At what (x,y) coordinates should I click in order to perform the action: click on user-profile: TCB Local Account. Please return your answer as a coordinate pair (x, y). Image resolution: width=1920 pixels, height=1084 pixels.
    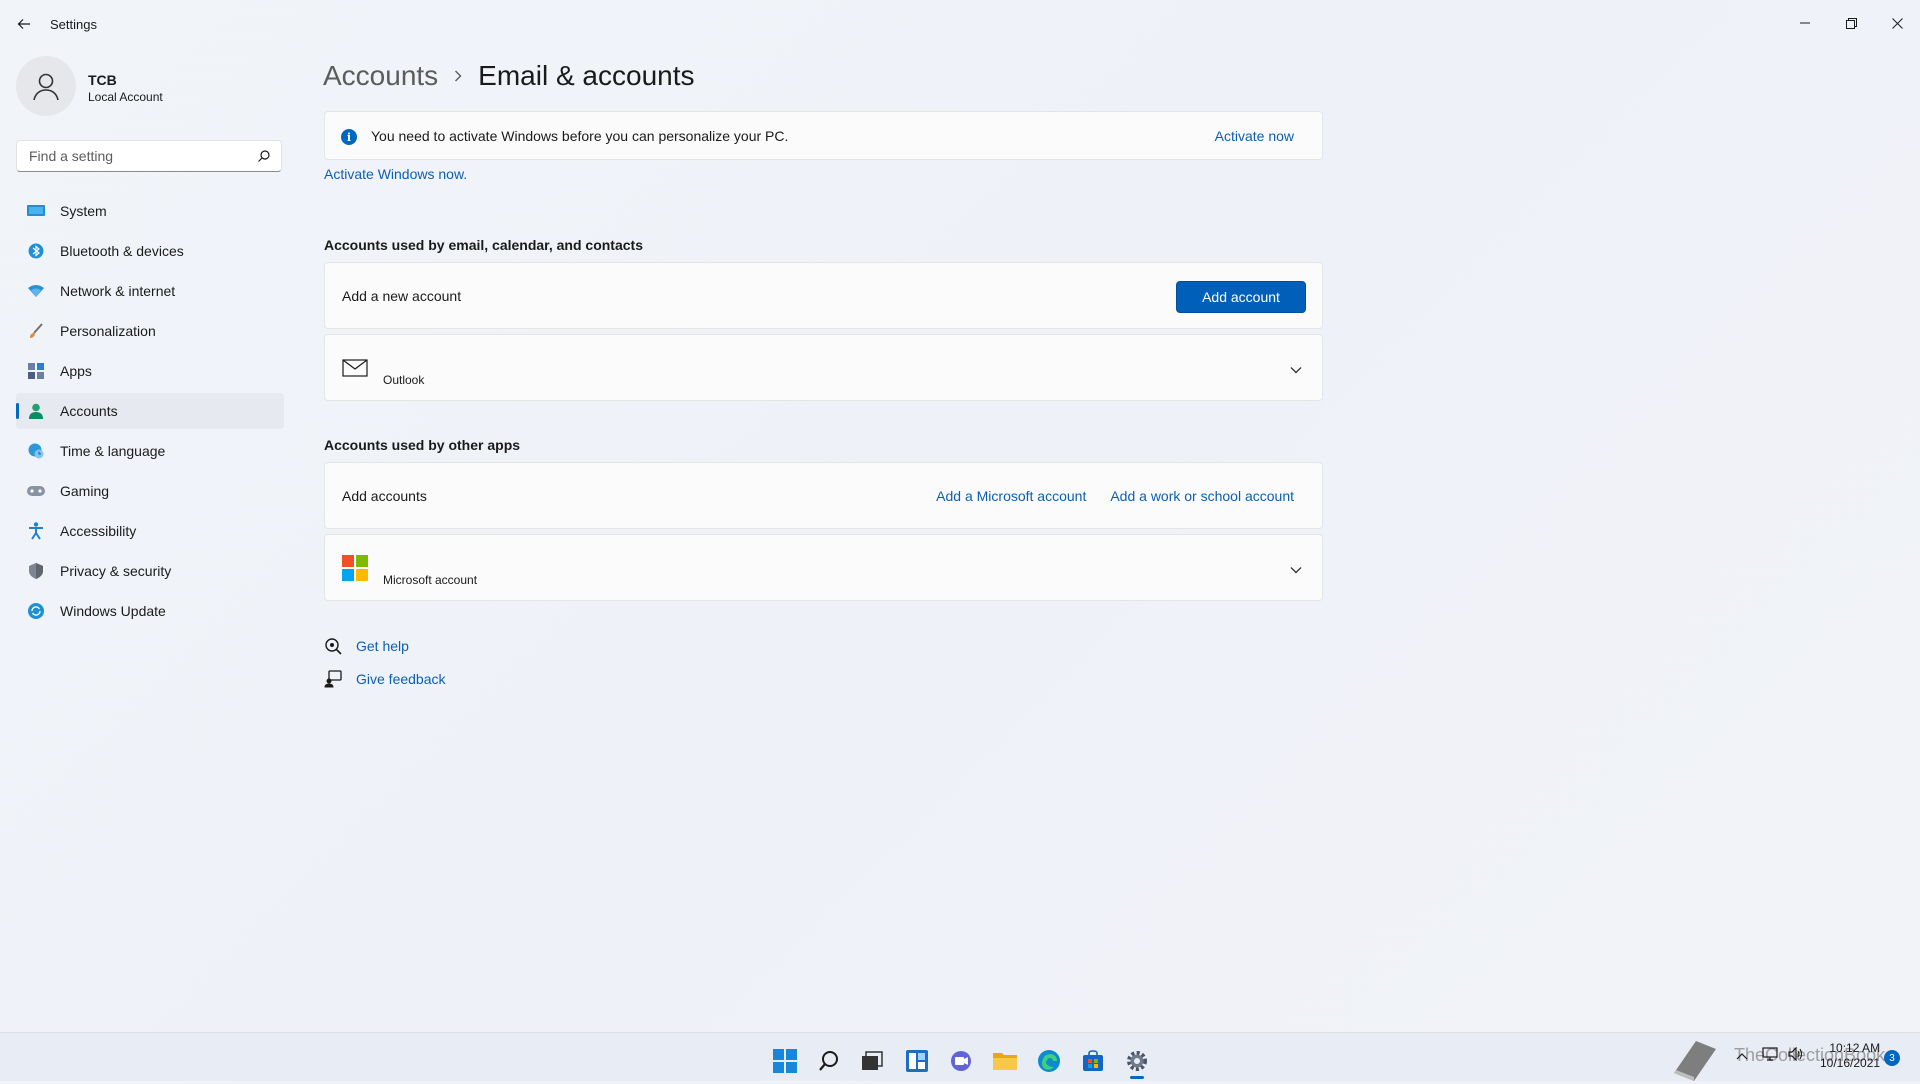
    Looking at the image, I should click on (151, 87).